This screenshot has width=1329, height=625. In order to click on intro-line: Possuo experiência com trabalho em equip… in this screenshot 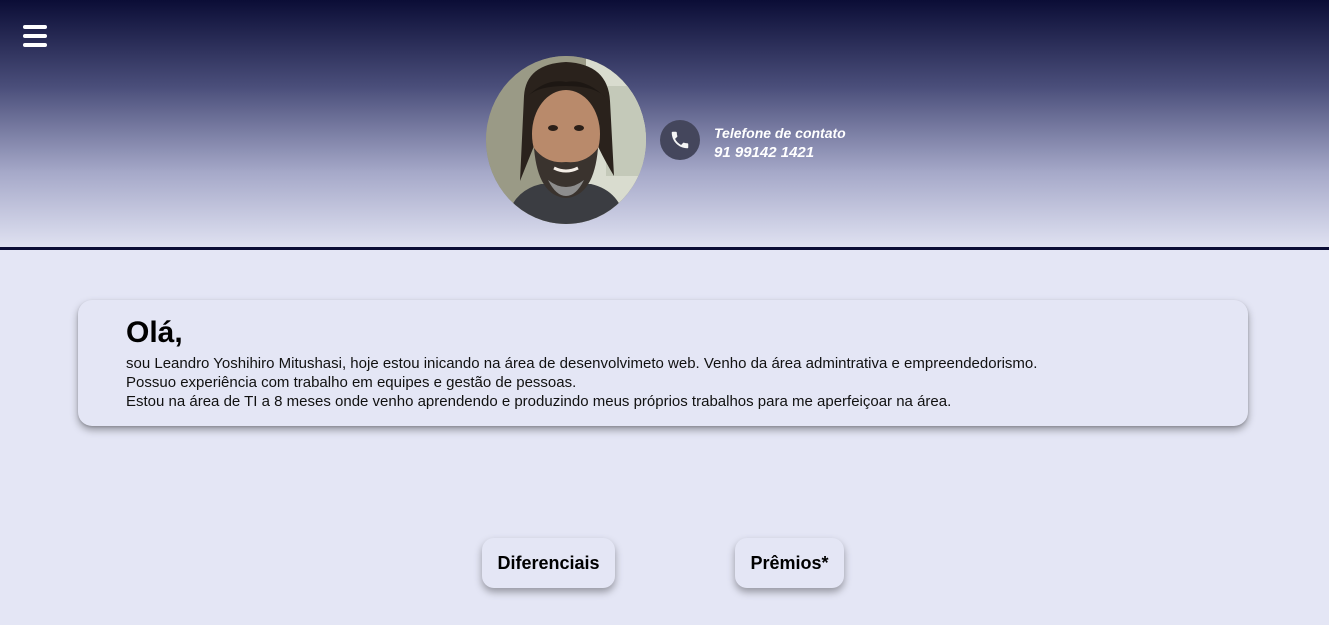, I will do `click(351, 382)`.